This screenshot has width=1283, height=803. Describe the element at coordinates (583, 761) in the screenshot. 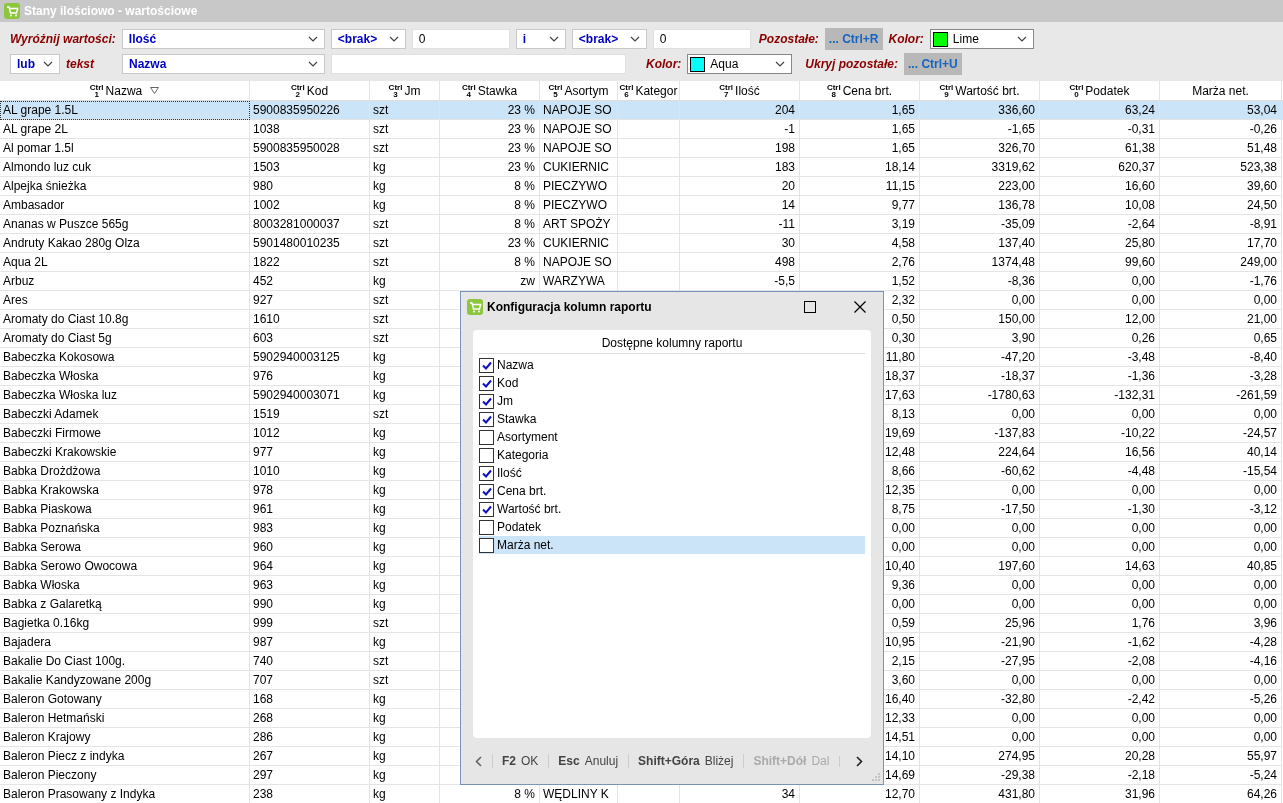

I see `footer-button: Esc Anuluj` at that location.